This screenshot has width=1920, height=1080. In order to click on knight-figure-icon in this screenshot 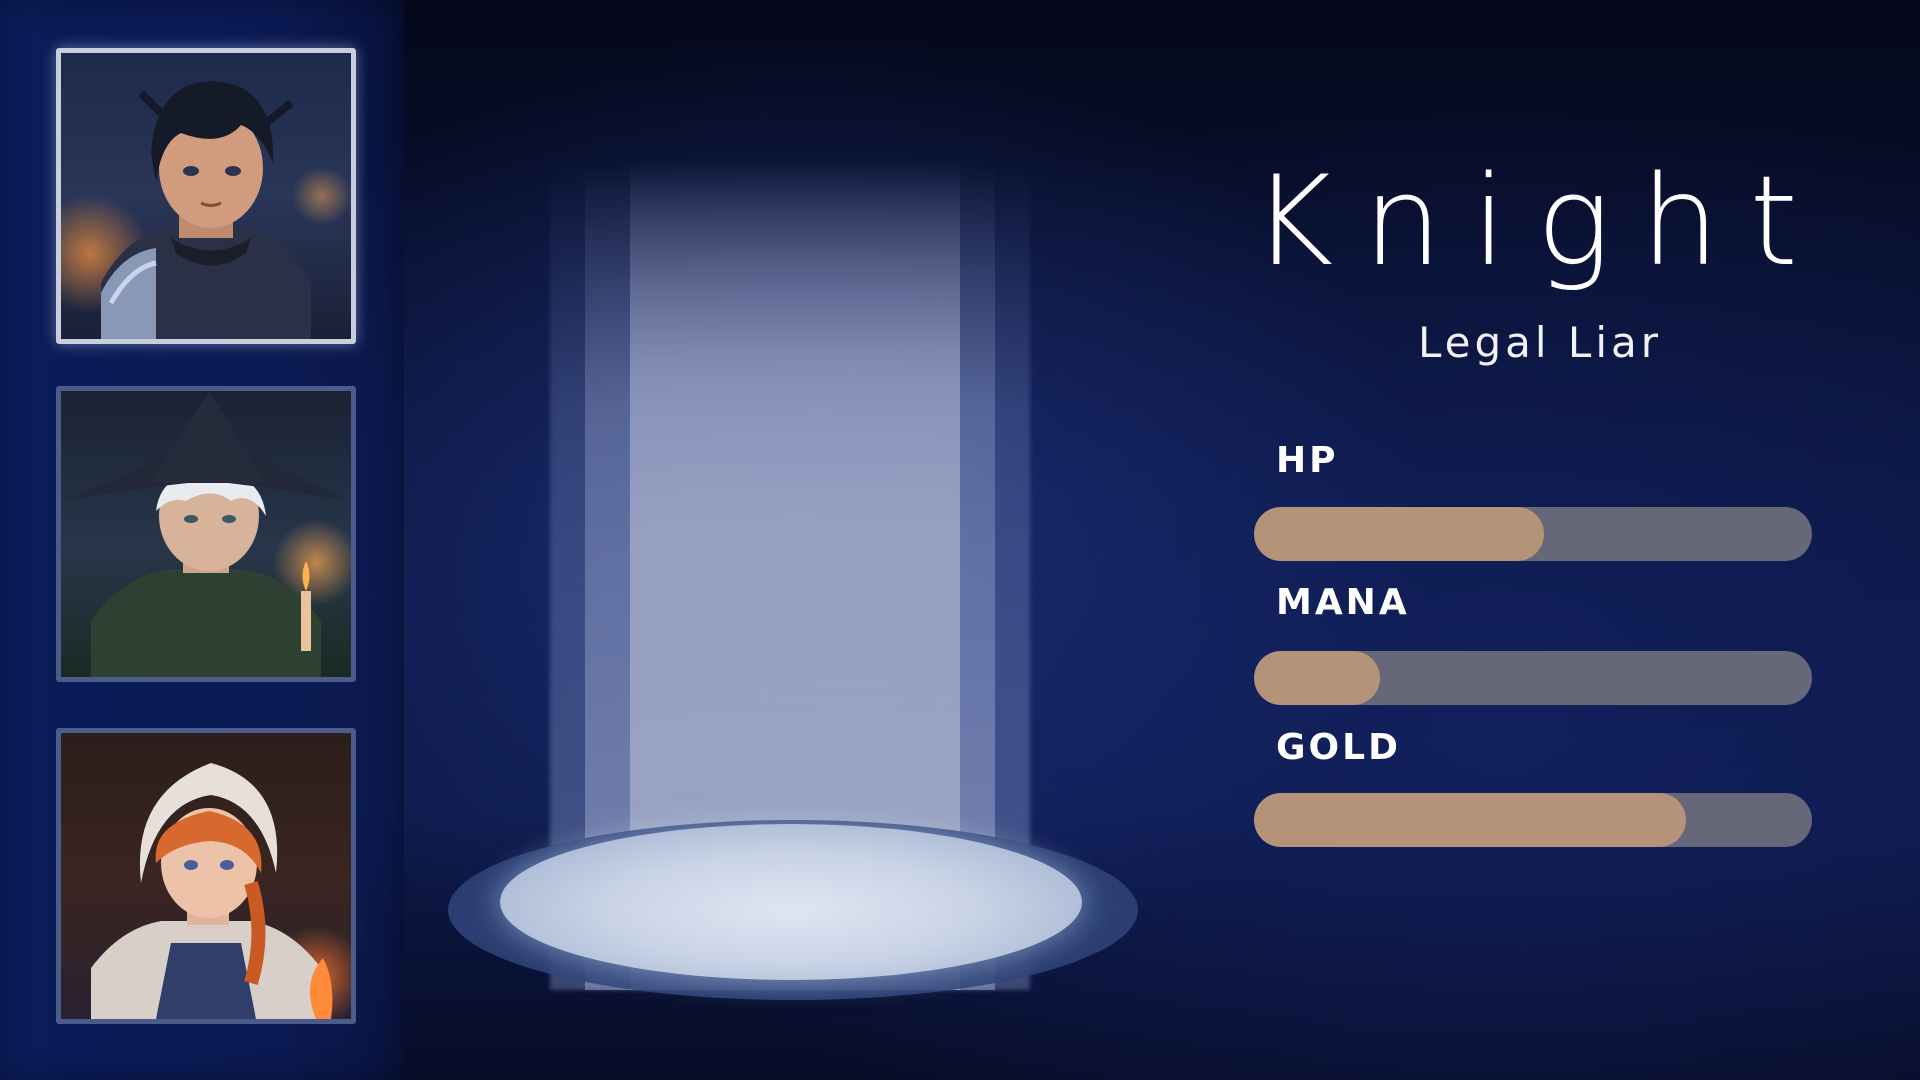, I will do `click(206, 210)`.